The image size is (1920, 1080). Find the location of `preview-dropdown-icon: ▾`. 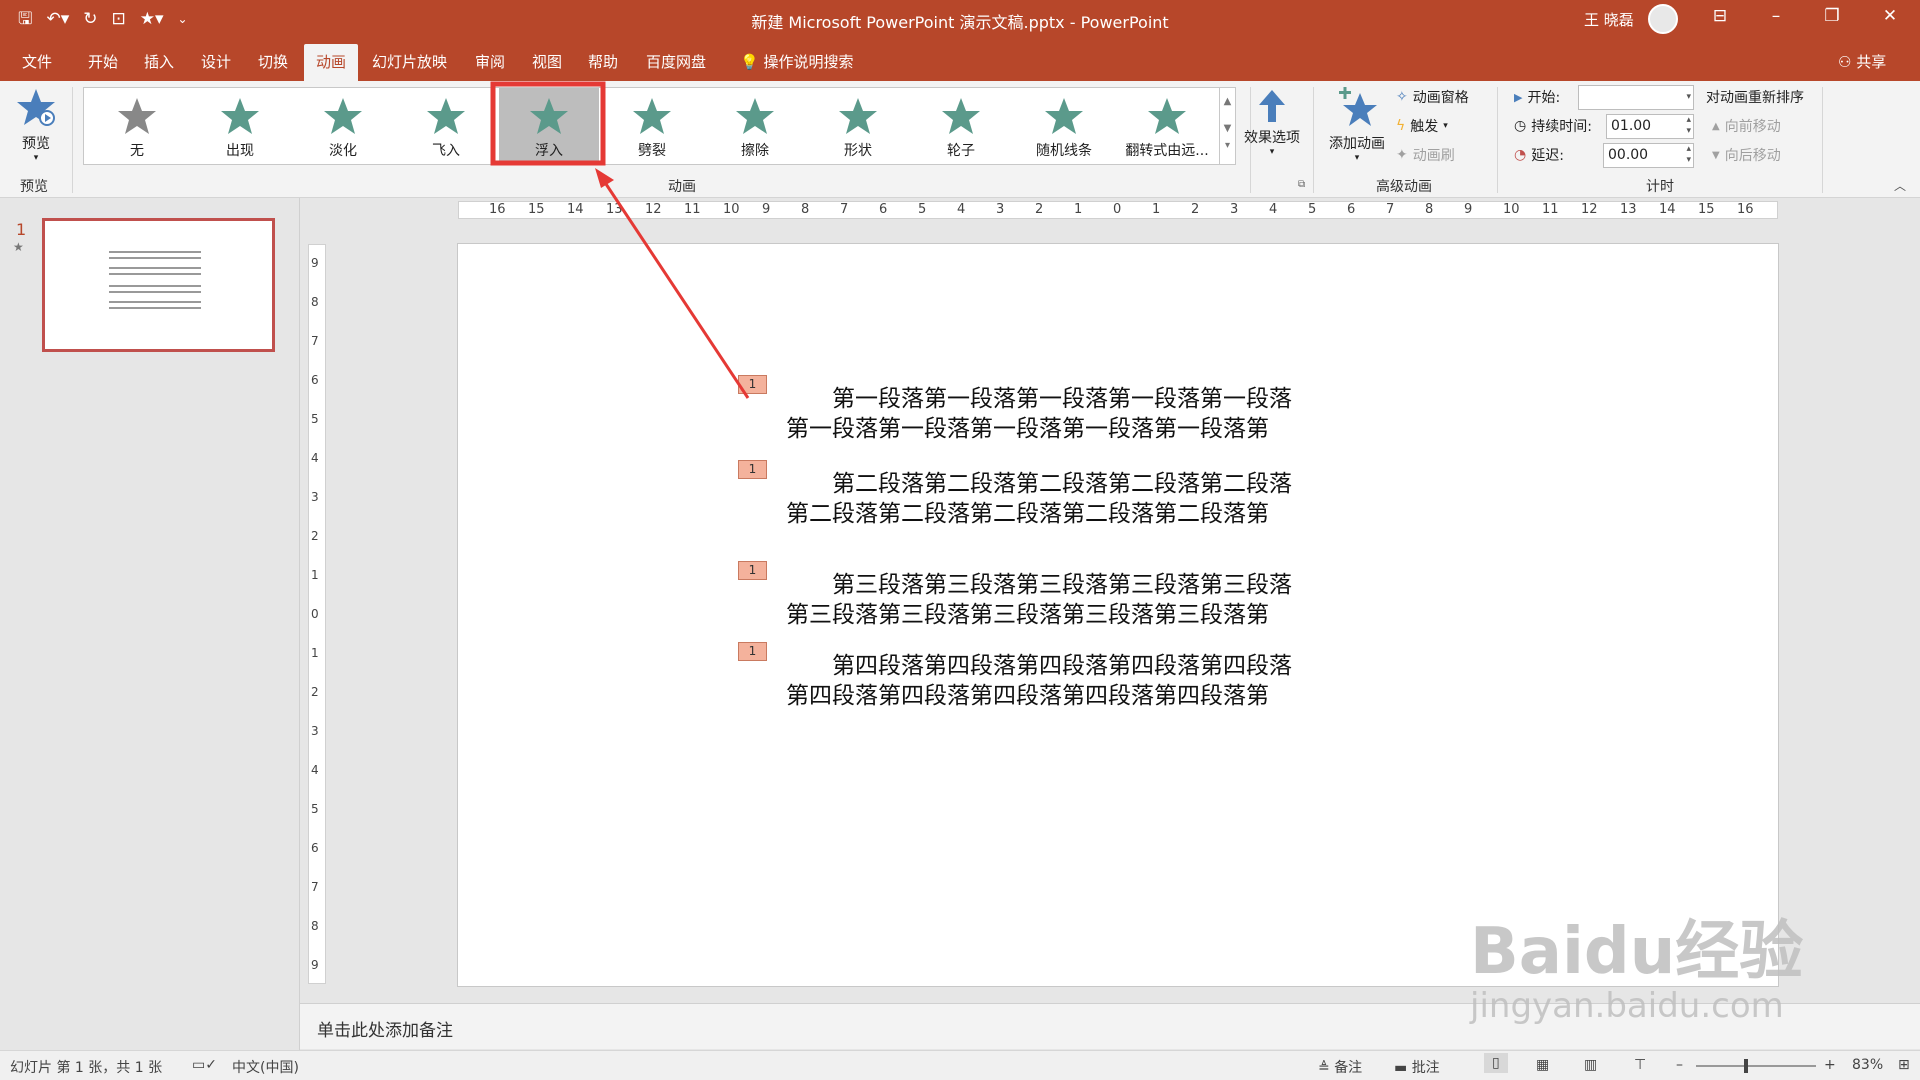

preview-dropdown-icon: ▾ is located at coordinates (36, 158).